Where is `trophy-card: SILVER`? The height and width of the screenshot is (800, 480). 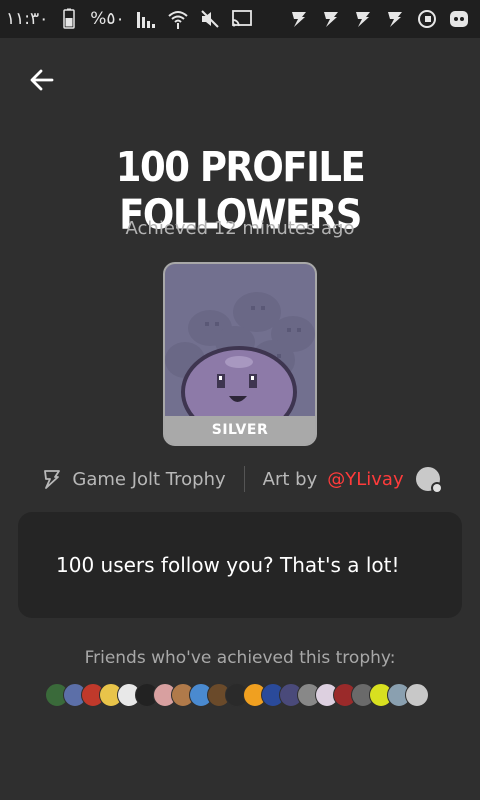
trophy-card: SILVER is located at coordinates (240, 354).